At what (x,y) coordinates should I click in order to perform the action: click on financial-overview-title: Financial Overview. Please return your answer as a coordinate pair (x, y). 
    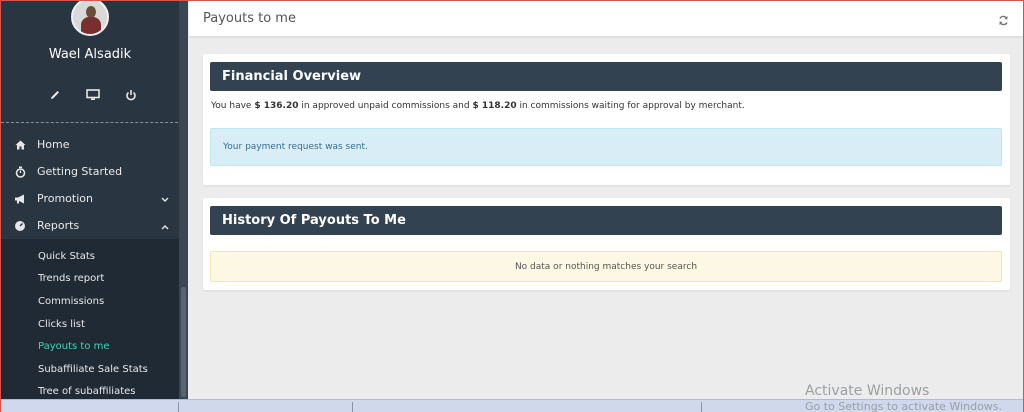
    Looking at the image, I should click on (606, 76).